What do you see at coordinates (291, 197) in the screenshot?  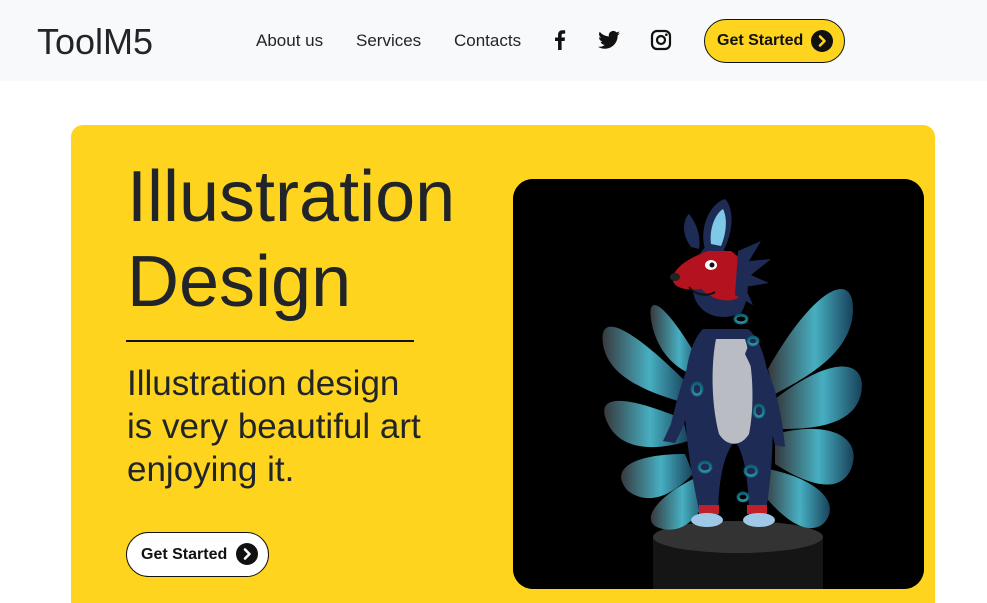 I see `hero-title-line-1: Illustration` at bounding box center [291, 197].